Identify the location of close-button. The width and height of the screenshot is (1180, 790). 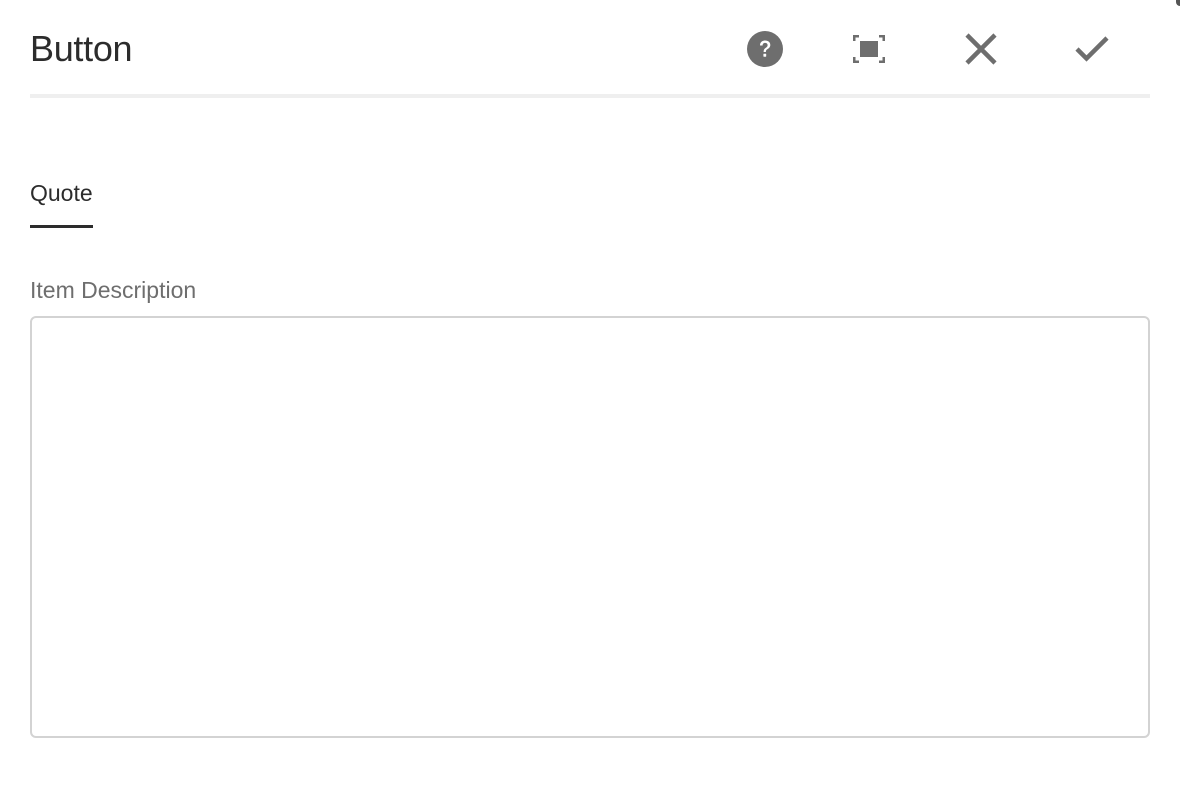
(981, 49).